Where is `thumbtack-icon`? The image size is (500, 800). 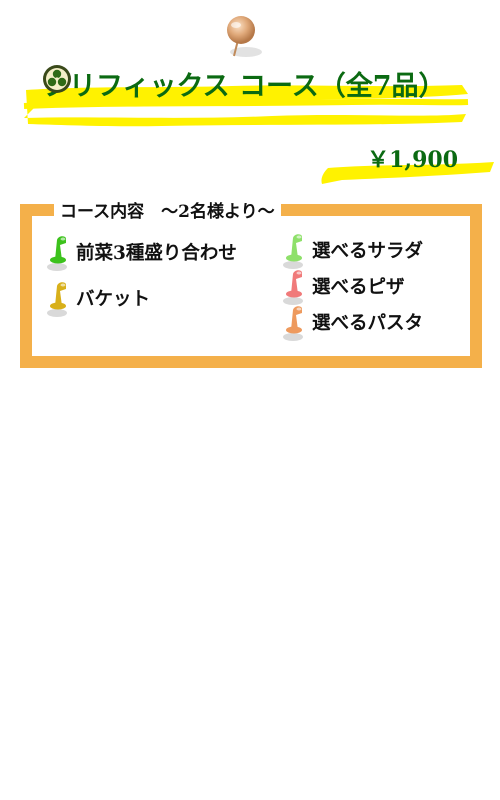
thumbtack-icon is located at coordinates (244, 36).